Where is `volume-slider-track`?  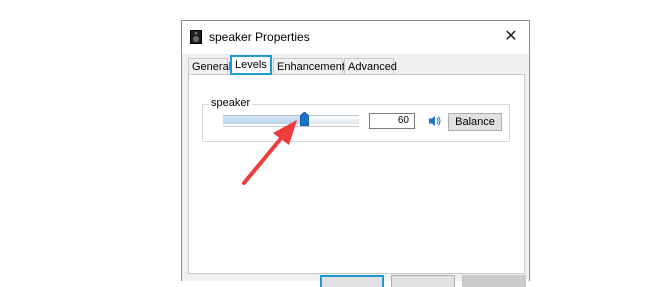 volume-slider-track is located at coordinates (291, 119).